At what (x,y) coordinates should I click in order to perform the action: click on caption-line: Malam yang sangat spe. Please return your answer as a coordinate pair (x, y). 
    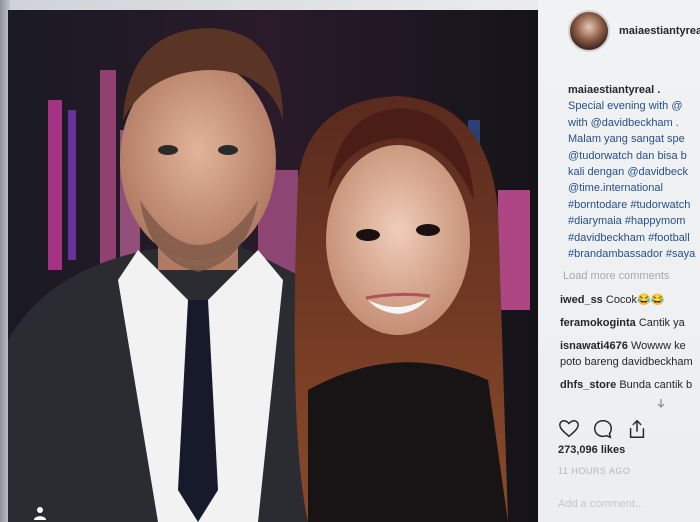
    Looking at the image, I should click on (626, 139).